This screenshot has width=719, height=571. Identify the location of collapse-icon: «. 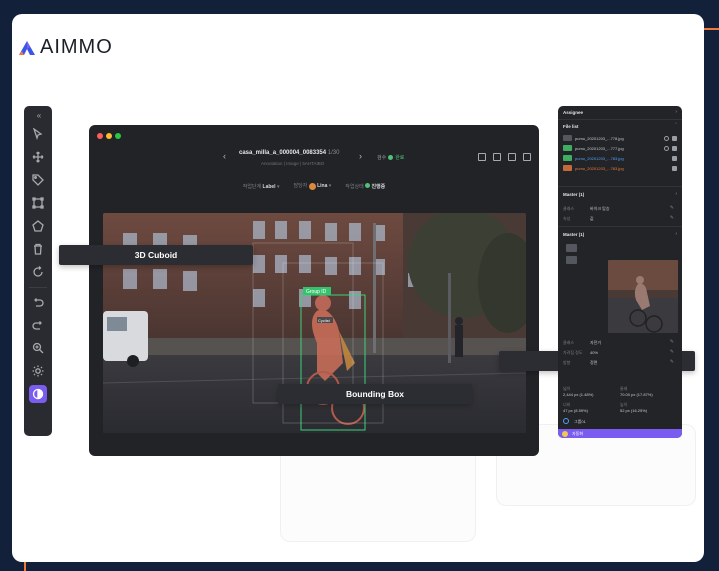
(39, 115).